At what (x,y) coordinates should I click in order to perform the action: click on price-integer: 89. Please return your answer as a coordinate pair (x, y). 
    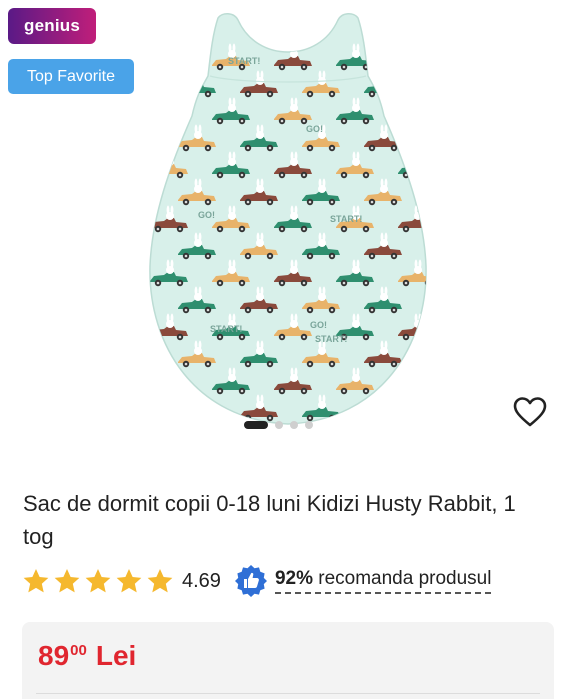
    Looking at the image, I should click on (54, 655).